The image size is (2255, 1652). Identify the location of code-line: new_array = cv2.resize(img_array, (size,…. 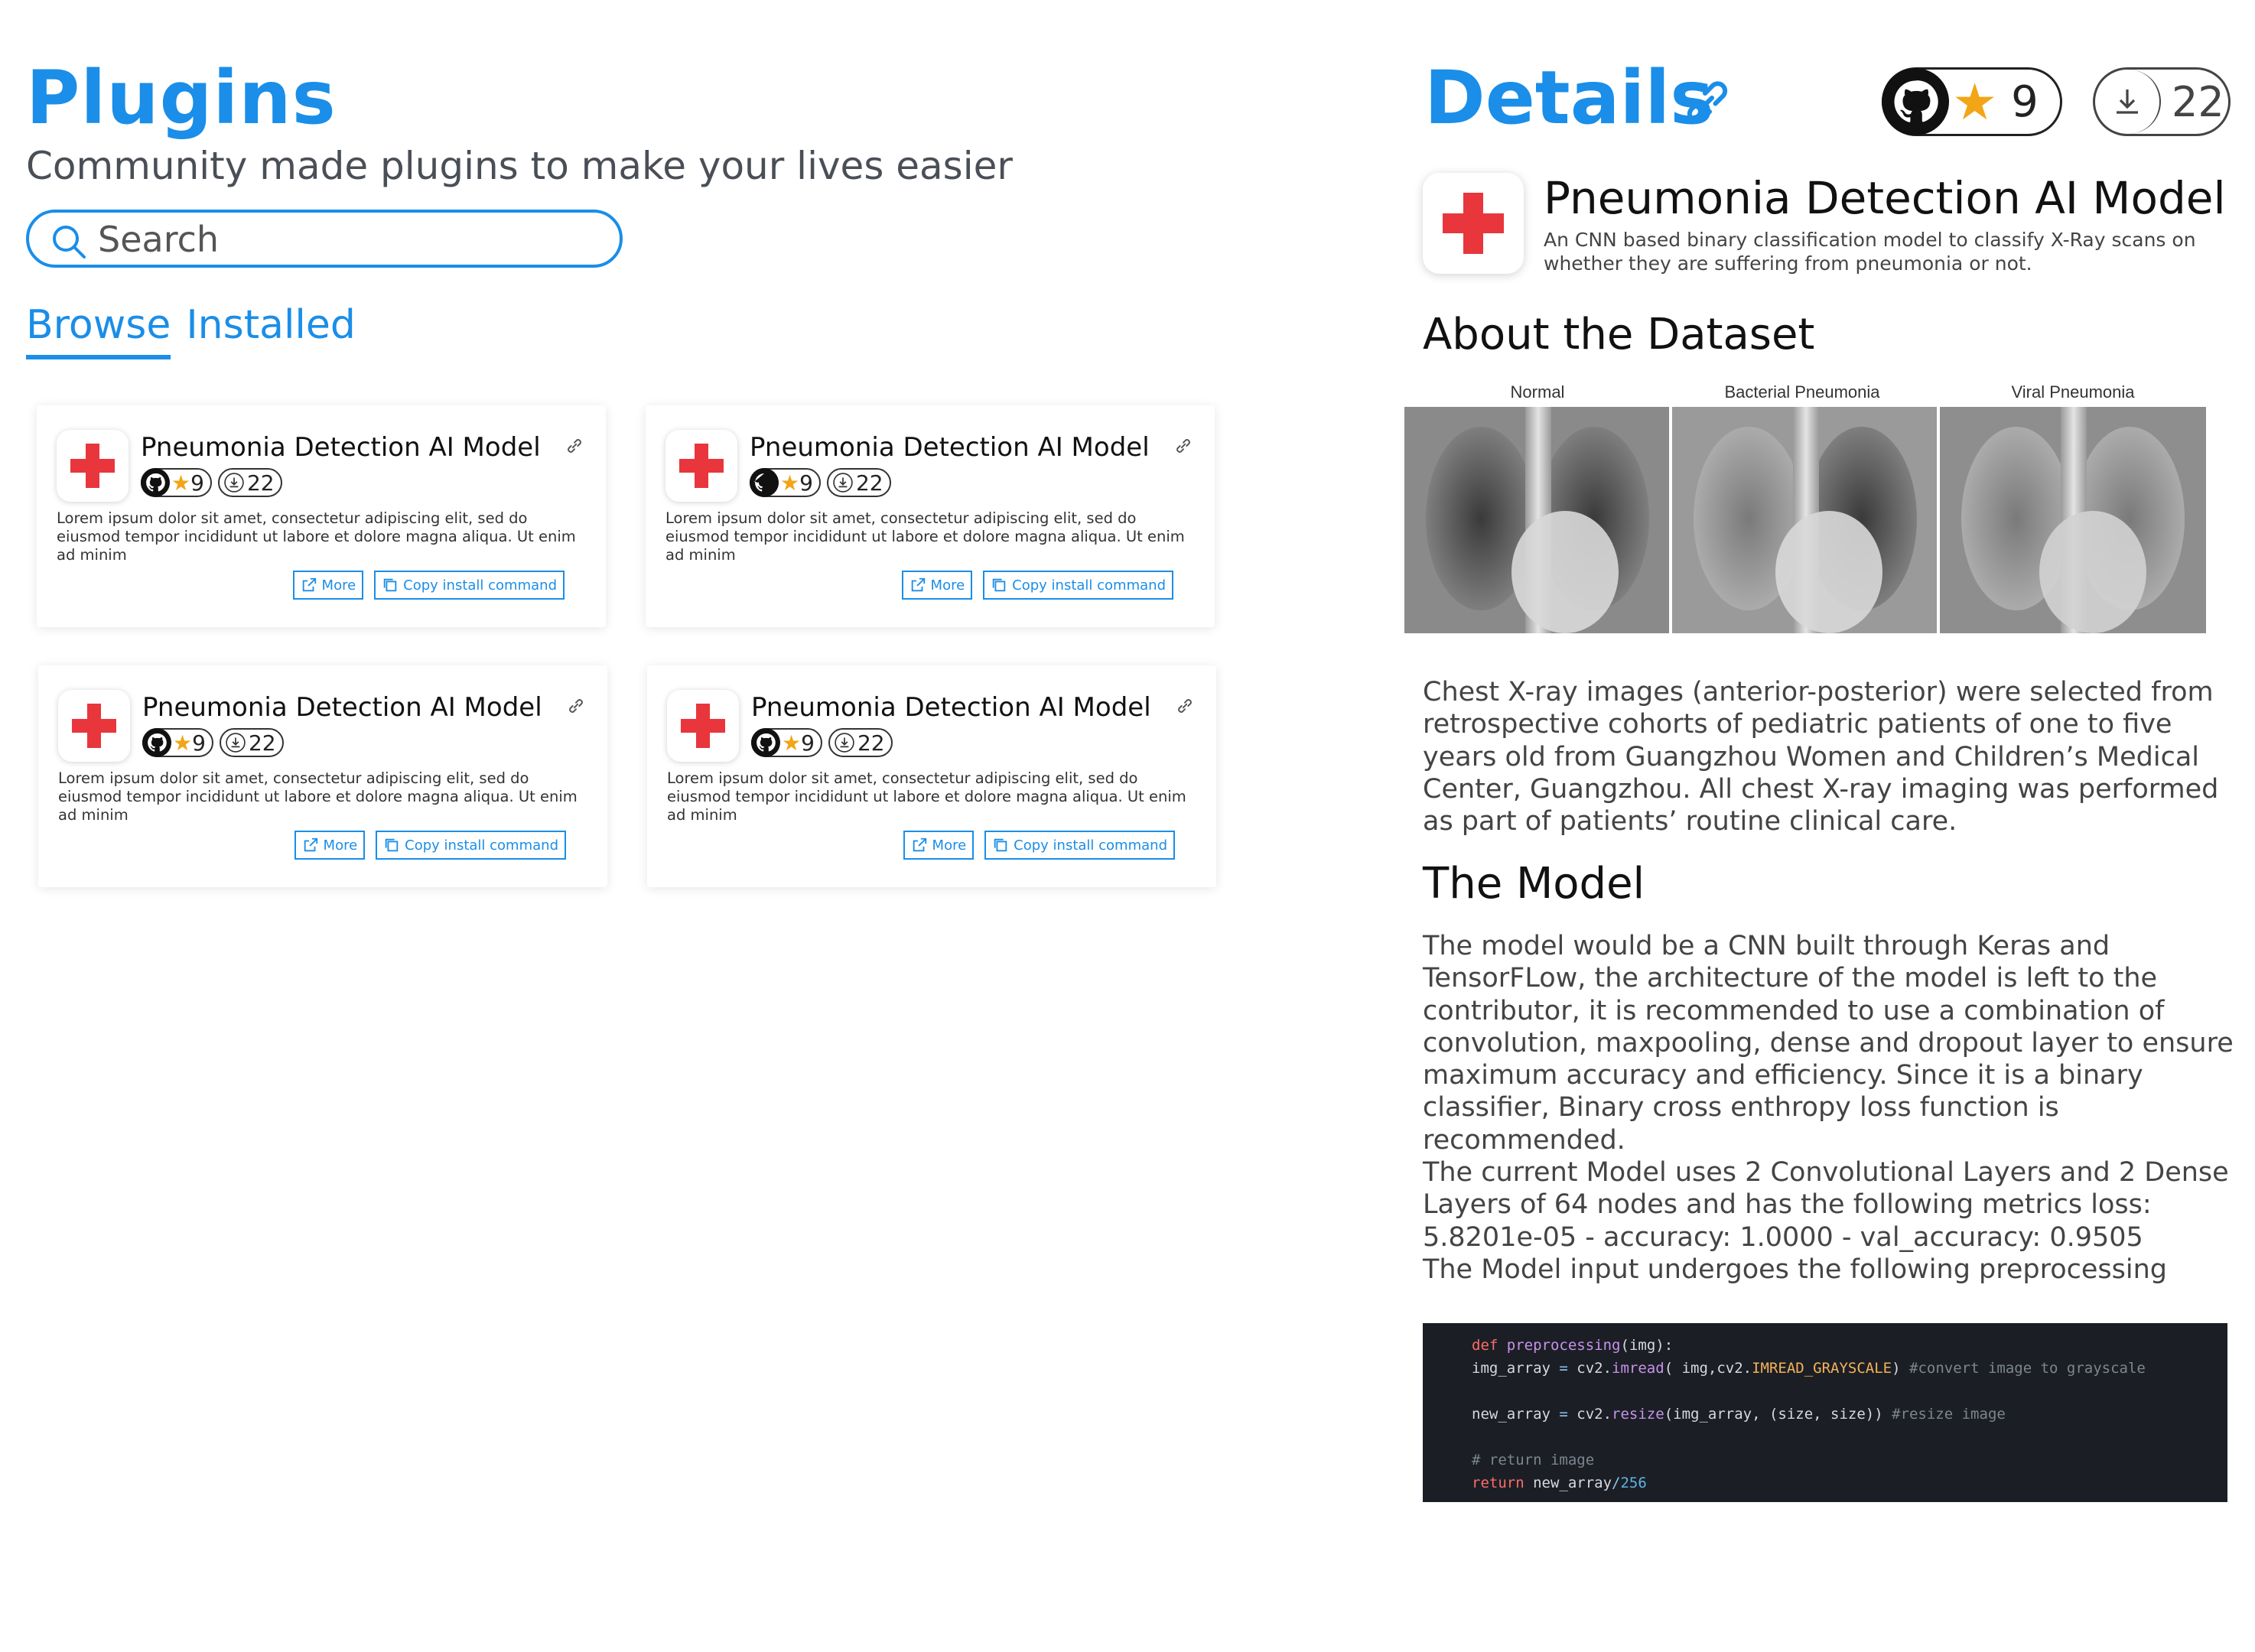
(1739, 1415).